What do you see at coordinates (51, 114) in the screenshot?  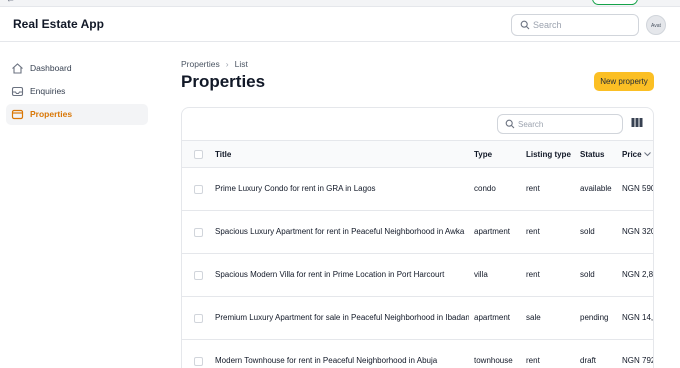 I see `sidebar-item-label: Properties` at bounding box center [51, 114].